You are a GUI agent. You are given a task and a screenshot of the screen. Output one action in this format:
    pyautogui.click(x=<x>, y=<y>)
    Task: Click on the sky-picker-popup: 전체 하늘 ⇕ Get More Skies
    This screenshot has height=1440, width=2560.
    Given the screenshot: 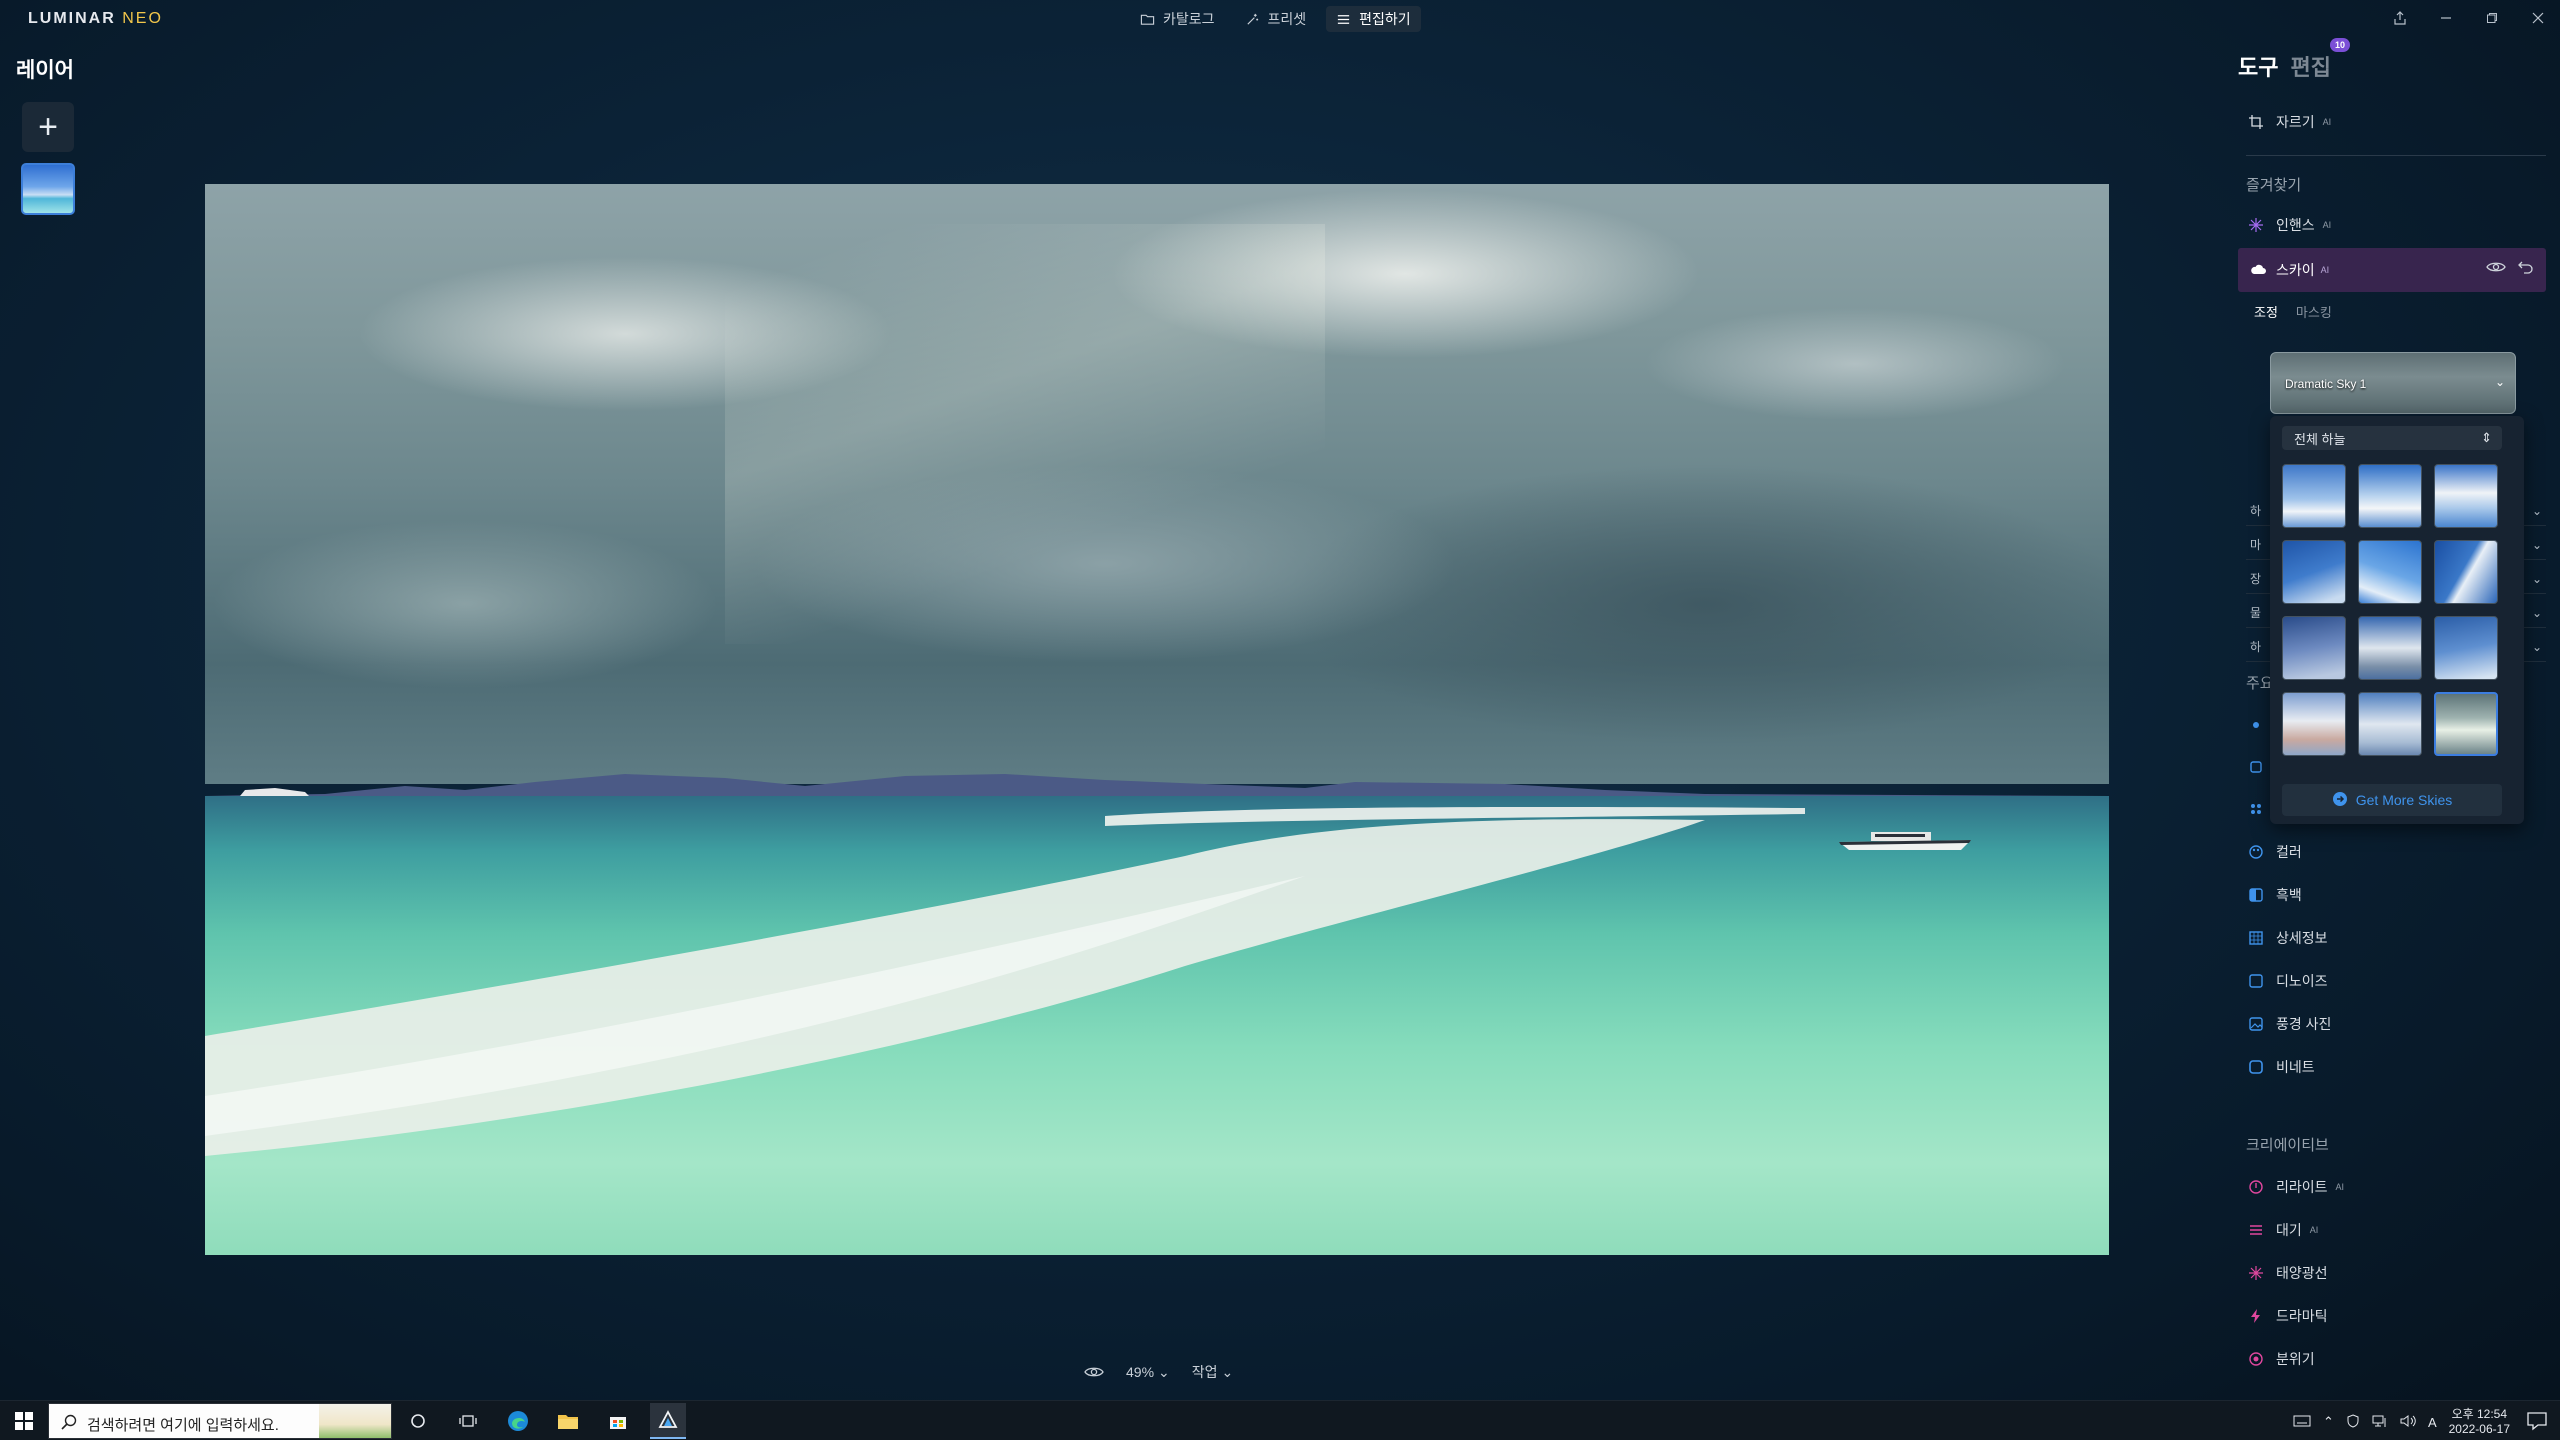 What is the action you would take?
    pyautogui.click(x=2397, y=620)
    